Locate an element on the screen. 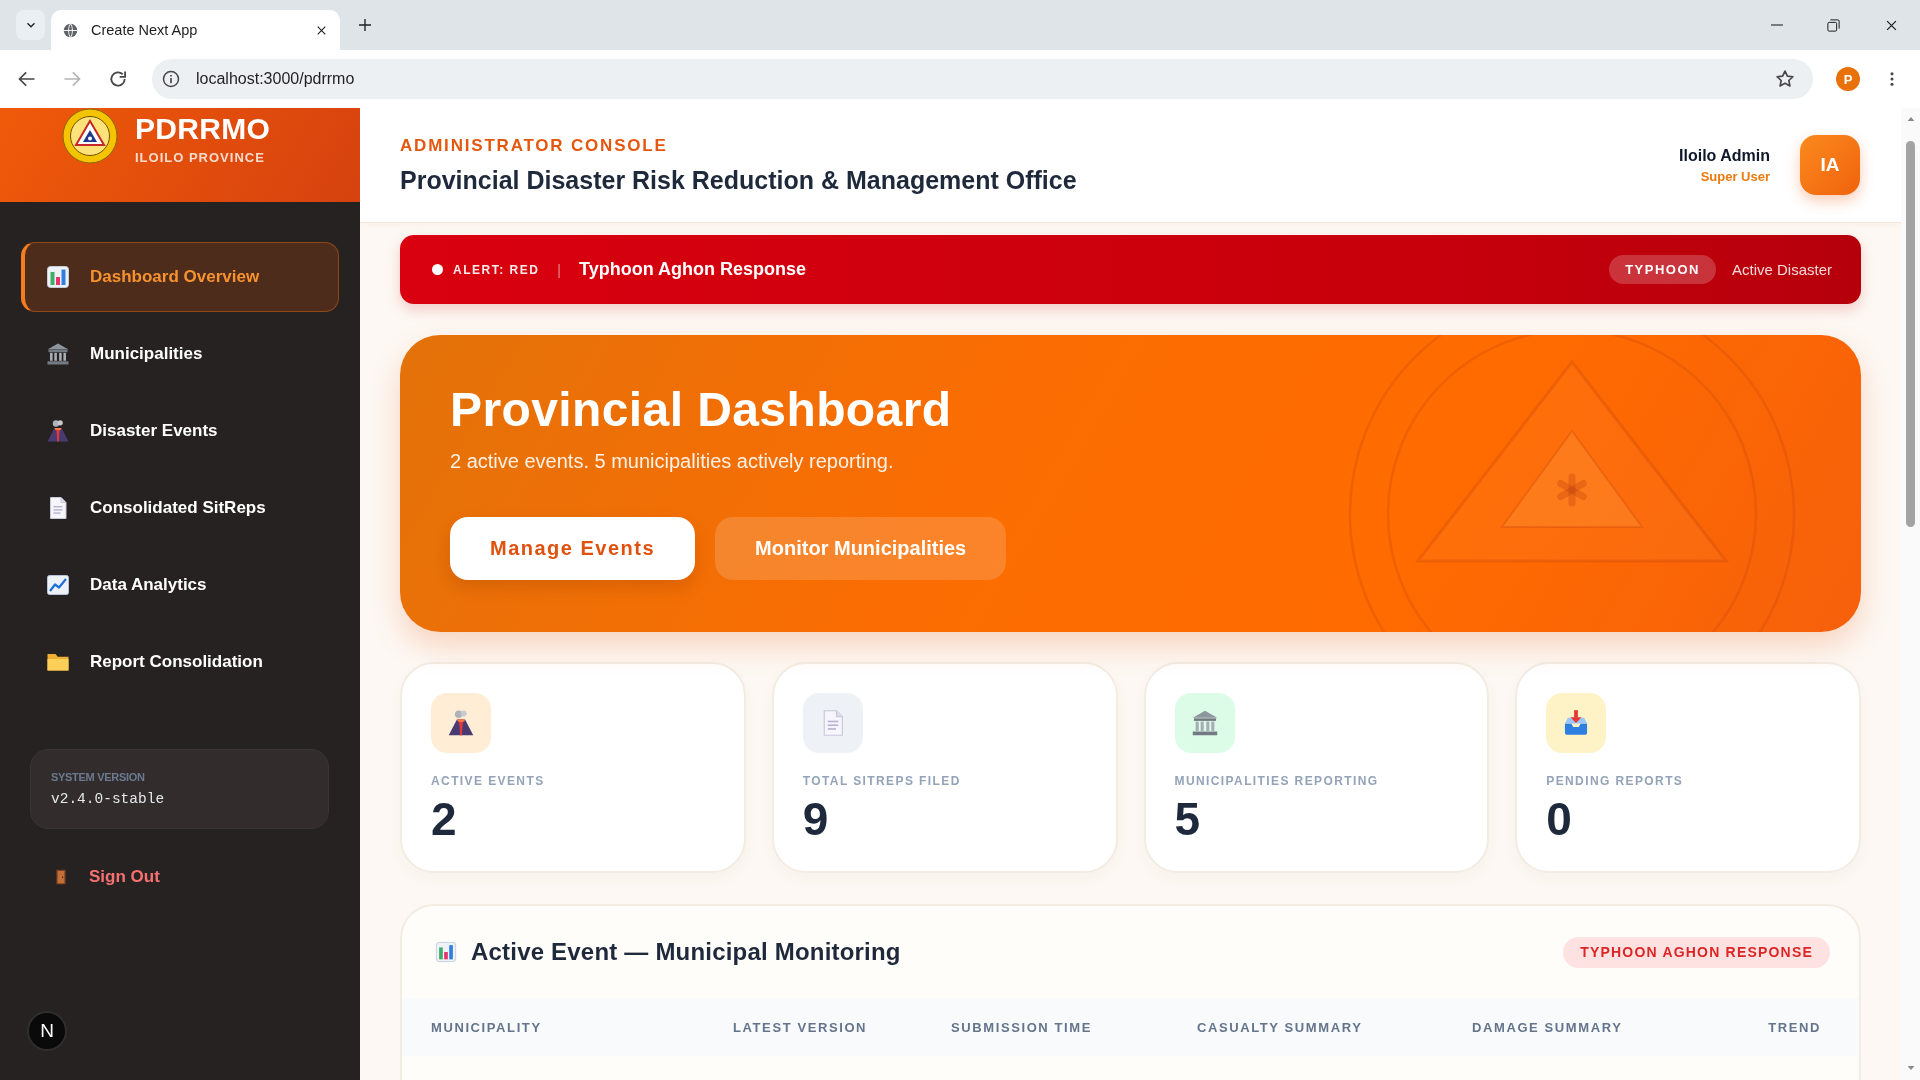  plus-icon is located at coordinates (365, 25).